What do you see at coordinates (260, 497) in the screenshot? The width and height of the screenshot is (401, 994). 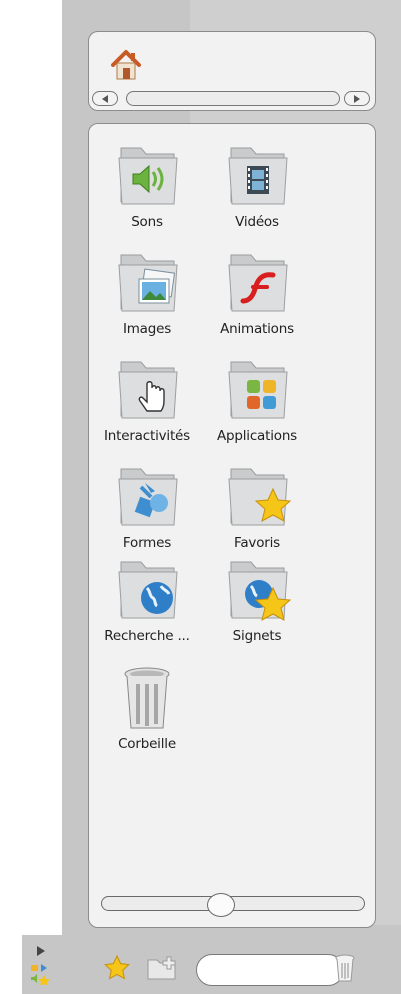 I see `star-folder-icon` at bounding box center [260, 497].